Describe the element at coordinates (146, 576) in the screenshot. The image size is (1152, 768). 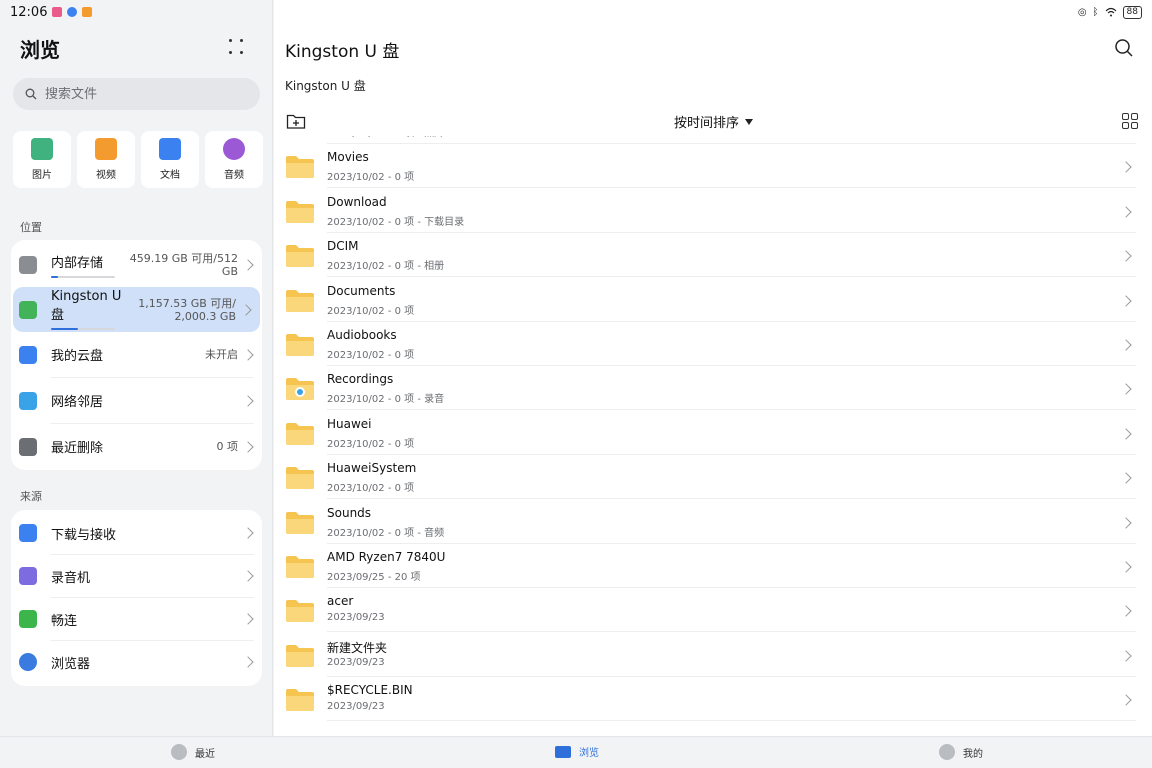
I see `source-main: 录音机` at that location.